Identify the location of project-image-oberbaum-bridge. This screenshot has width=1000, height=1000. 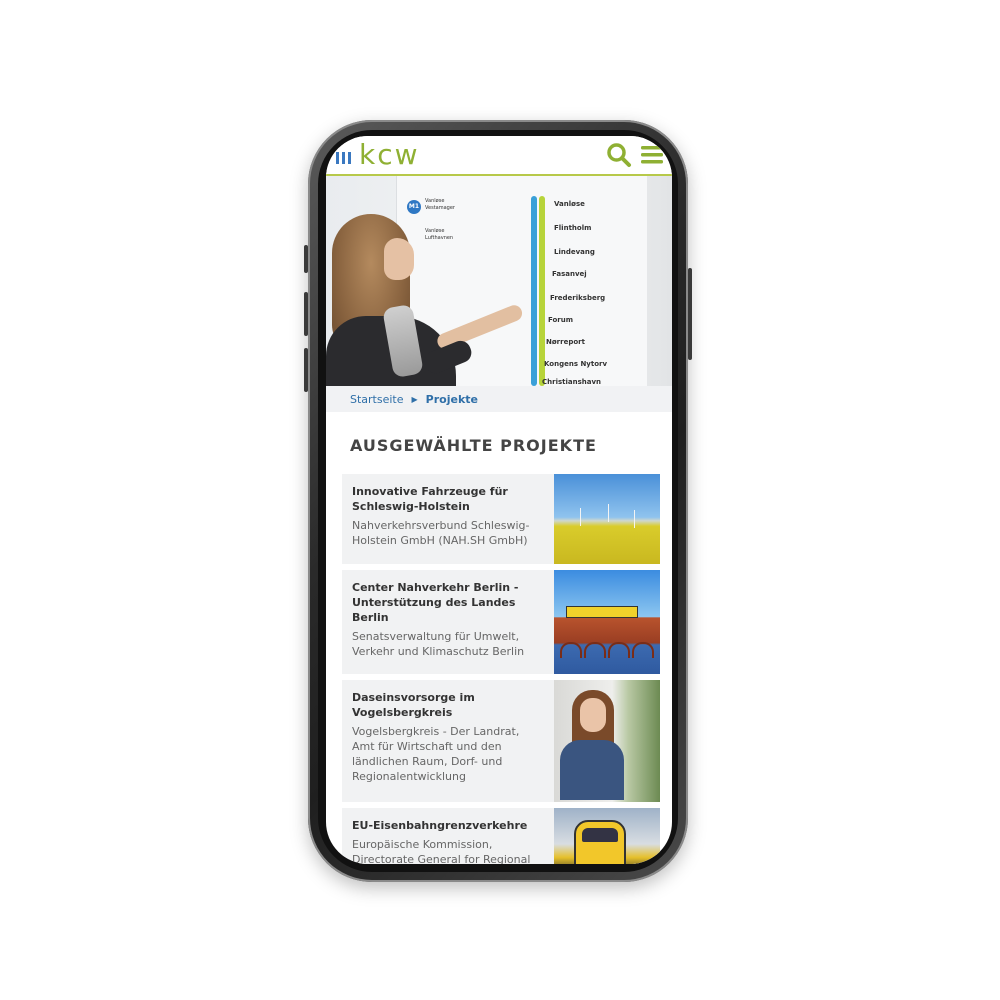
(607, 622).